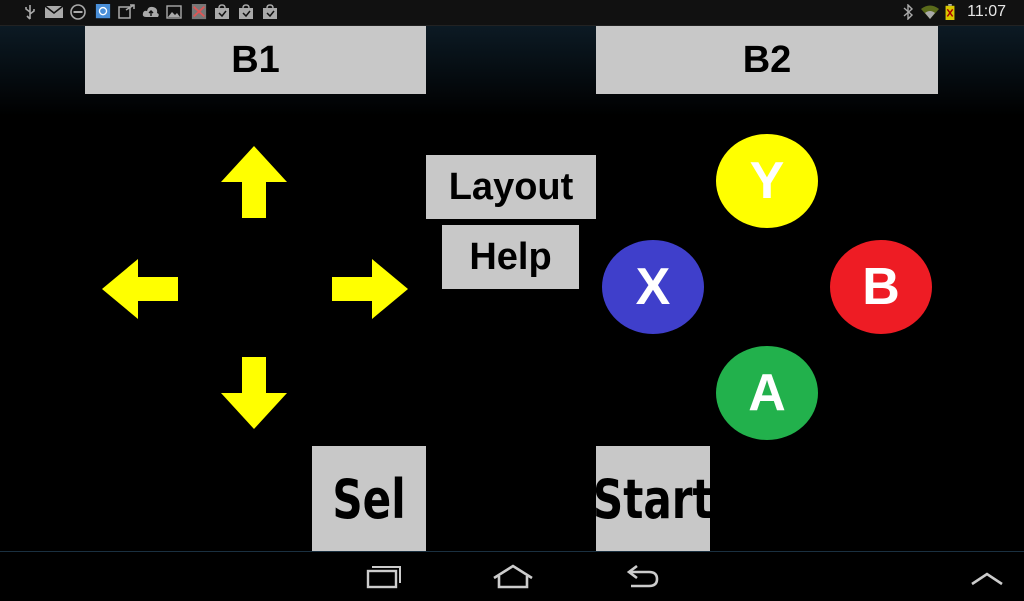  Describe the element at coordinates (987, 577) in the screenshot. I see `chevron-up-icon` at that location.